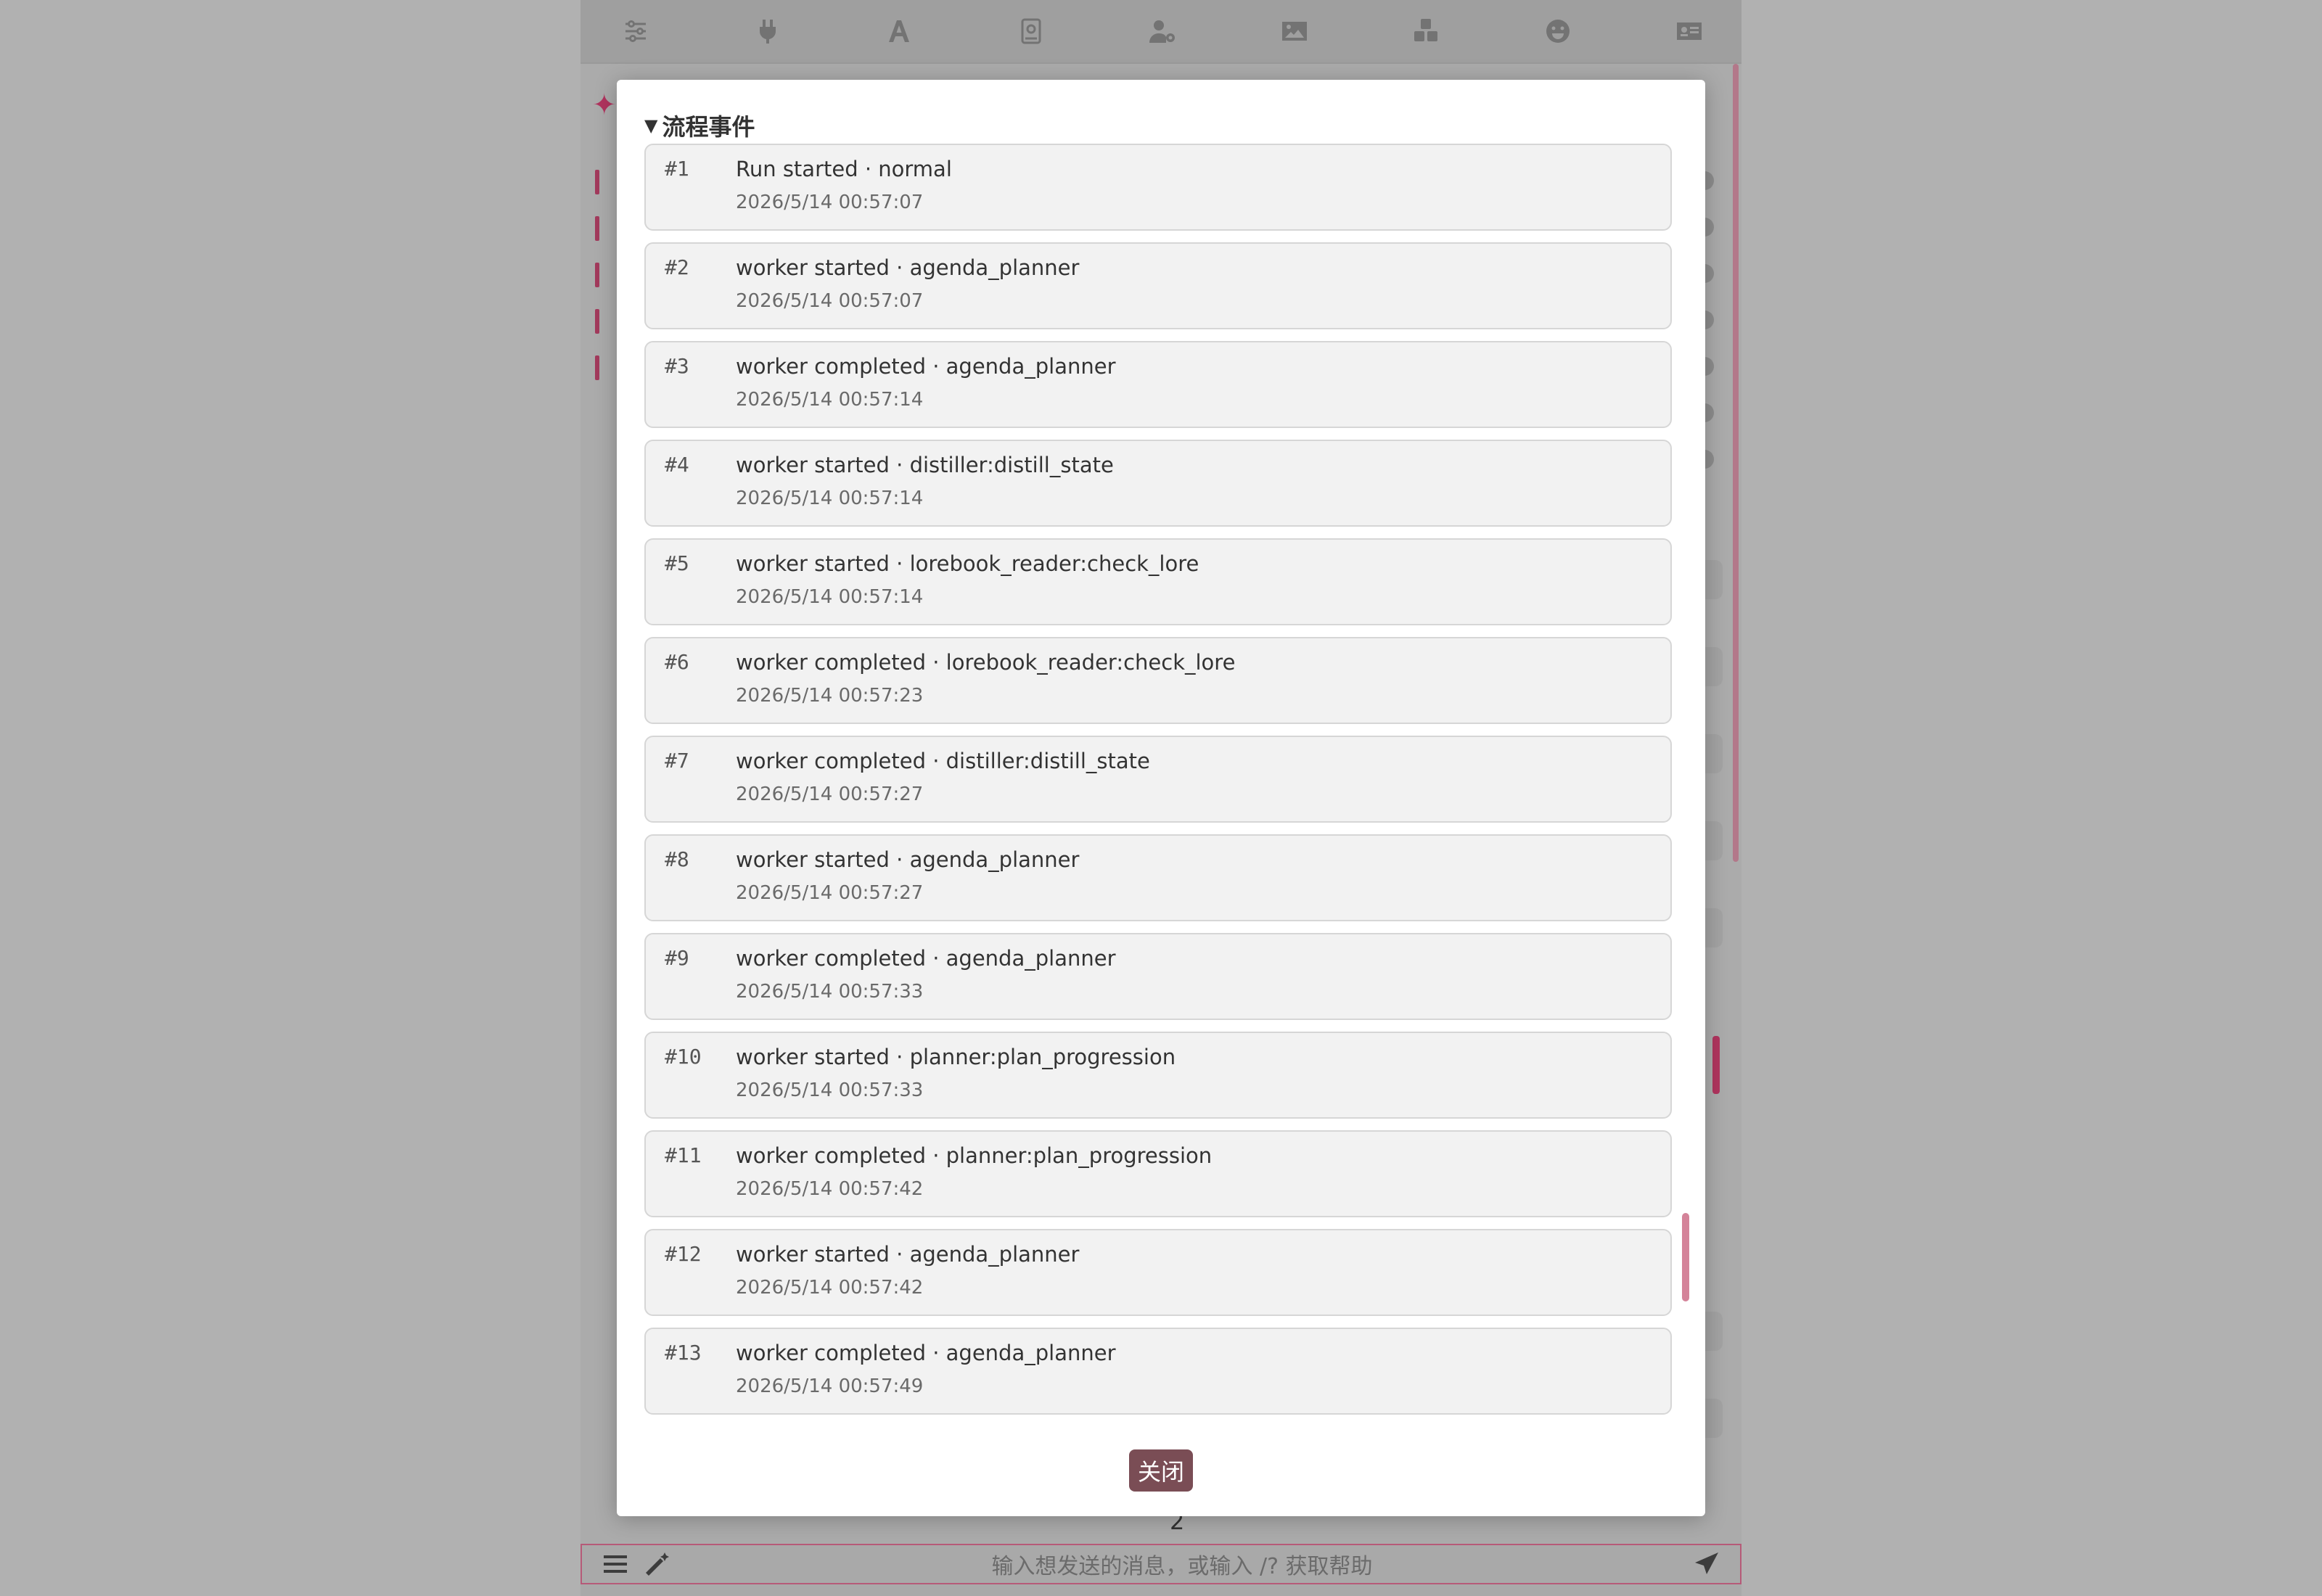 The image size is (2322, 1596). What do you see at coordinates (708, 127) in the screenshot?
I see `section-title: 流程事件` at bounding box center [708, 127].